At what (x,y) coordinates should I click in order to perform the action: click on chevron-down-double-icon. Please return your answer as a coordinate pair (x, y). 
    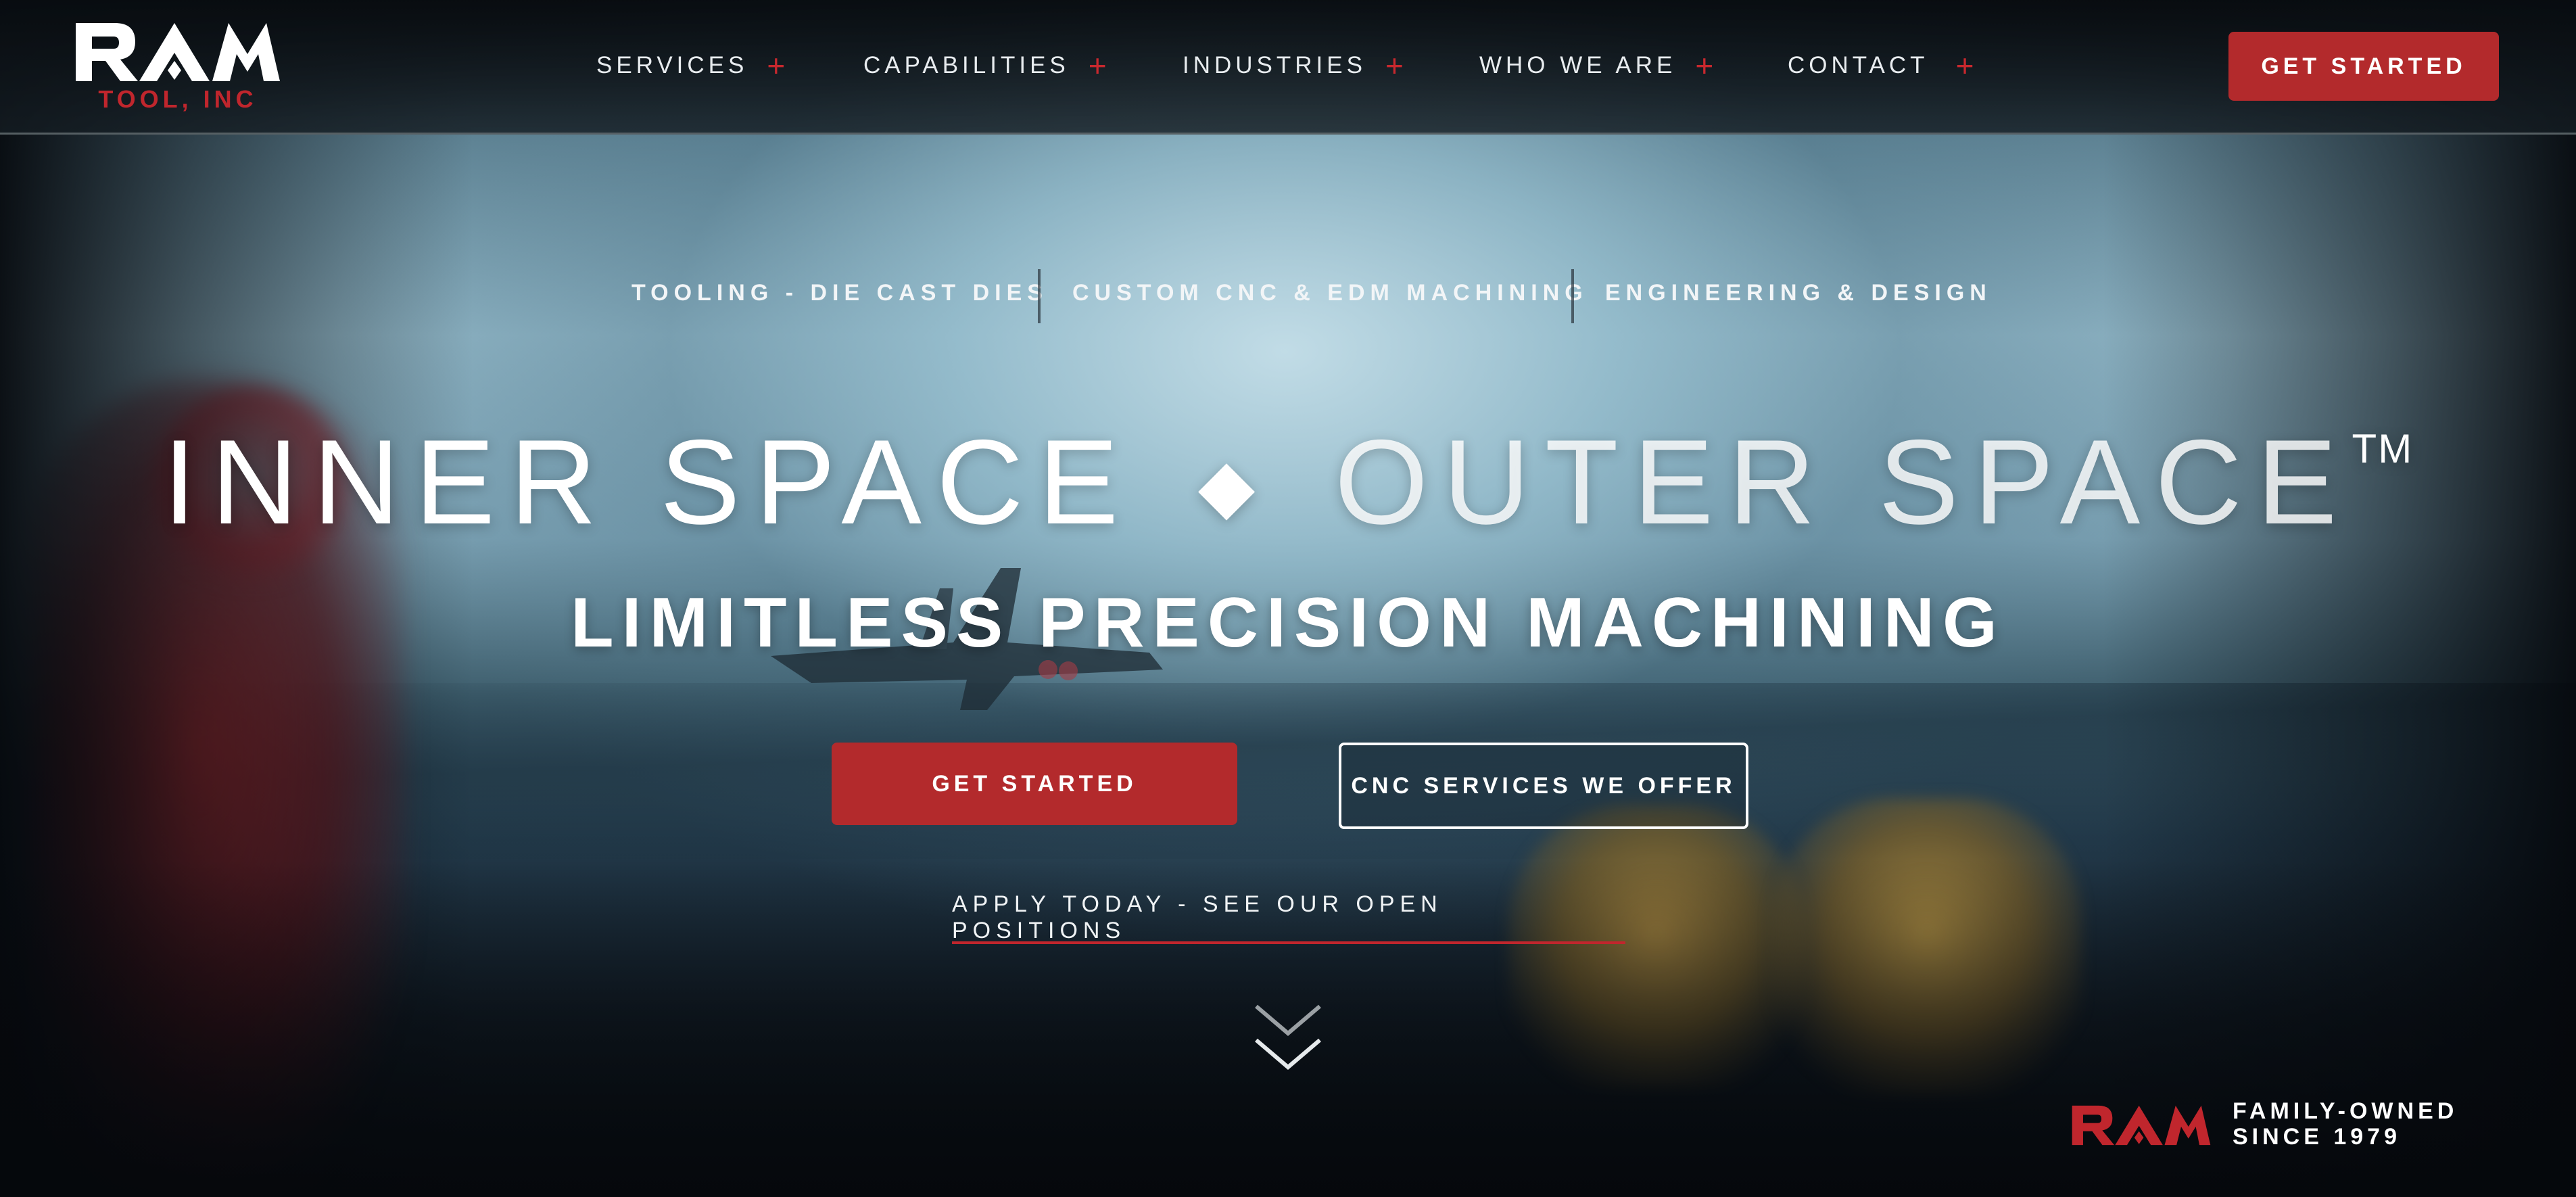
    Looking at the image, I should click on (1288, 1041).